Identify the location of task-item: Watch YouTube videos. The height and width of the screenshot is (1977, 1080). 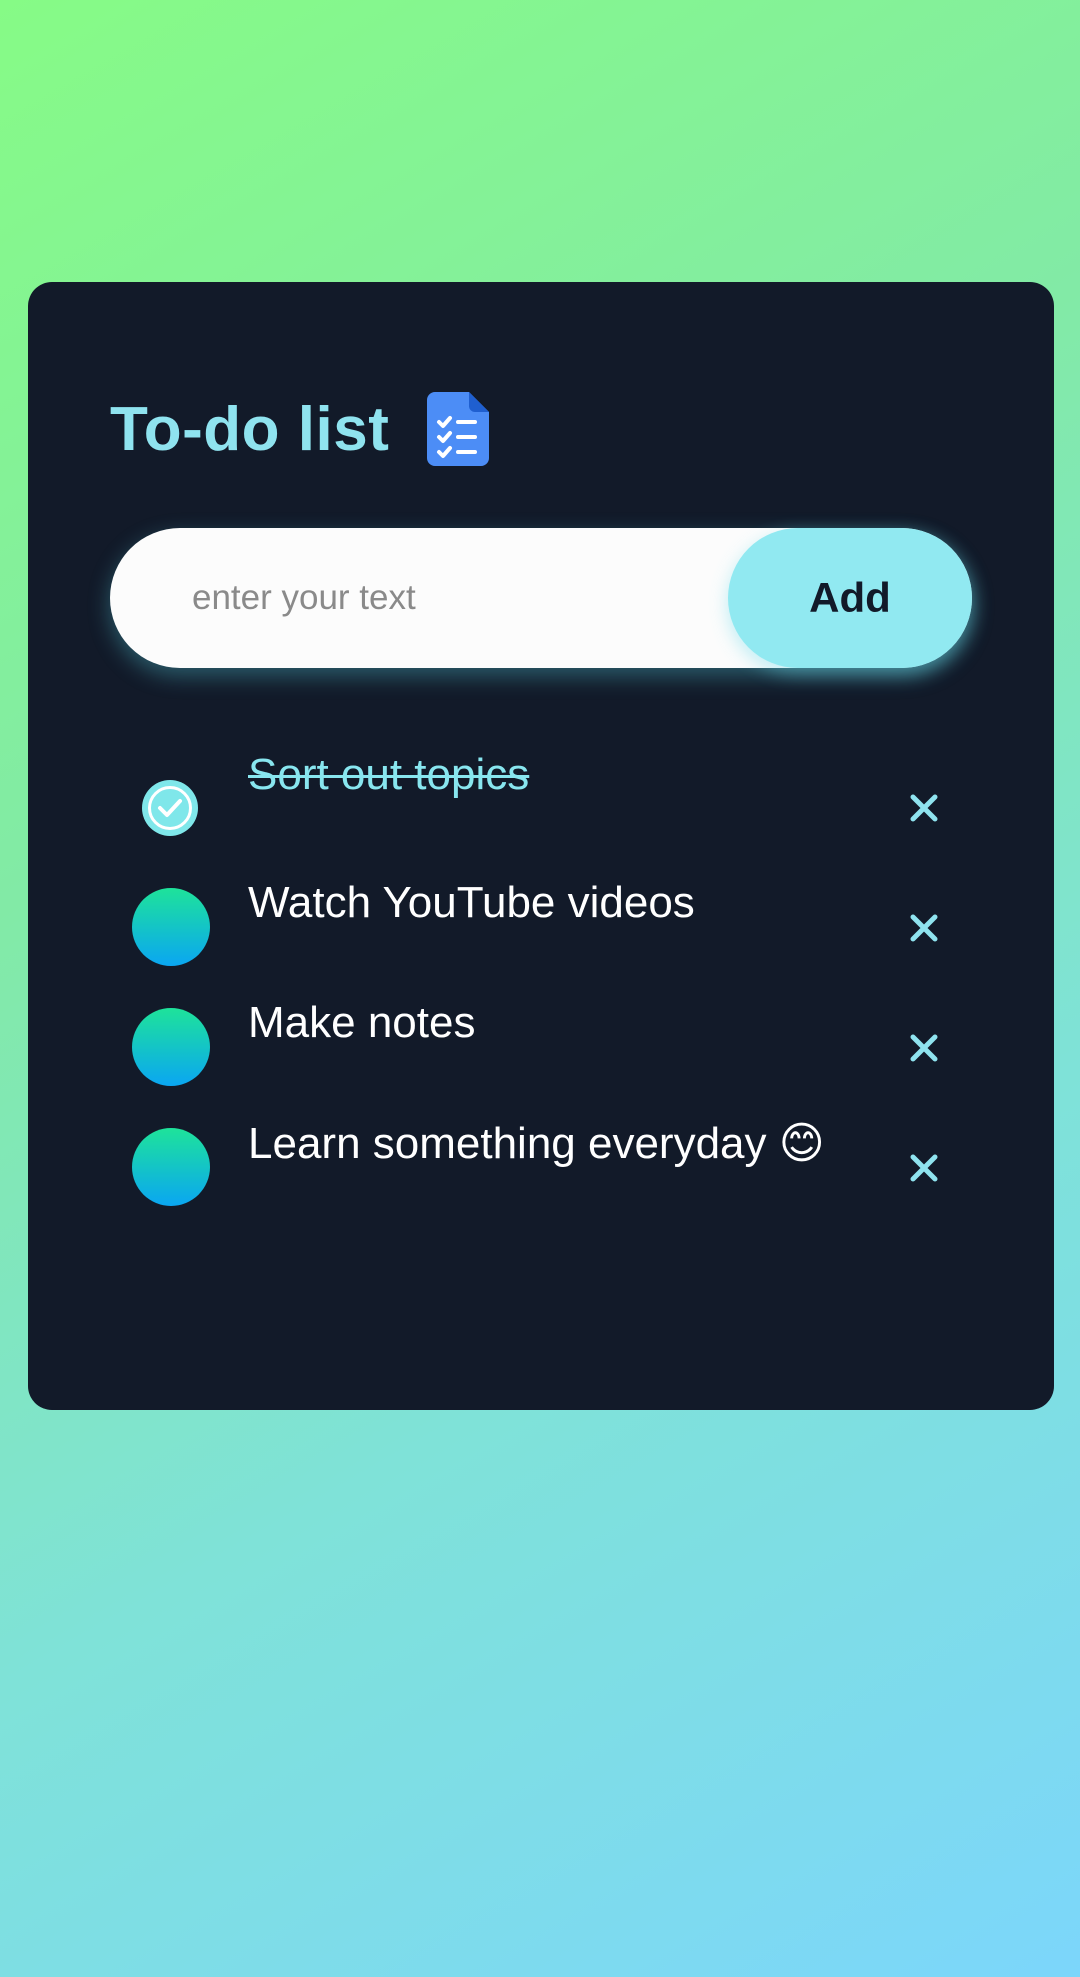
(541, 914).